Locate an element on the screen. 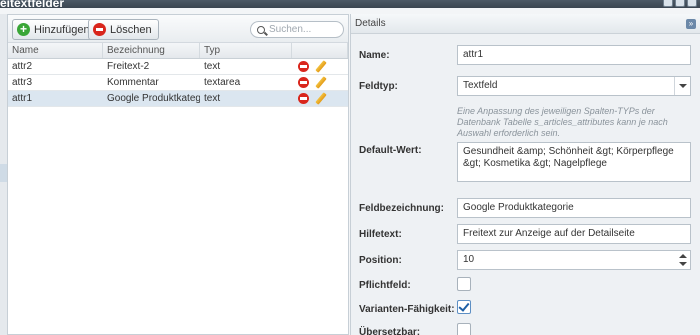  cell-name: attr2 is located at coordinates (22, 66).